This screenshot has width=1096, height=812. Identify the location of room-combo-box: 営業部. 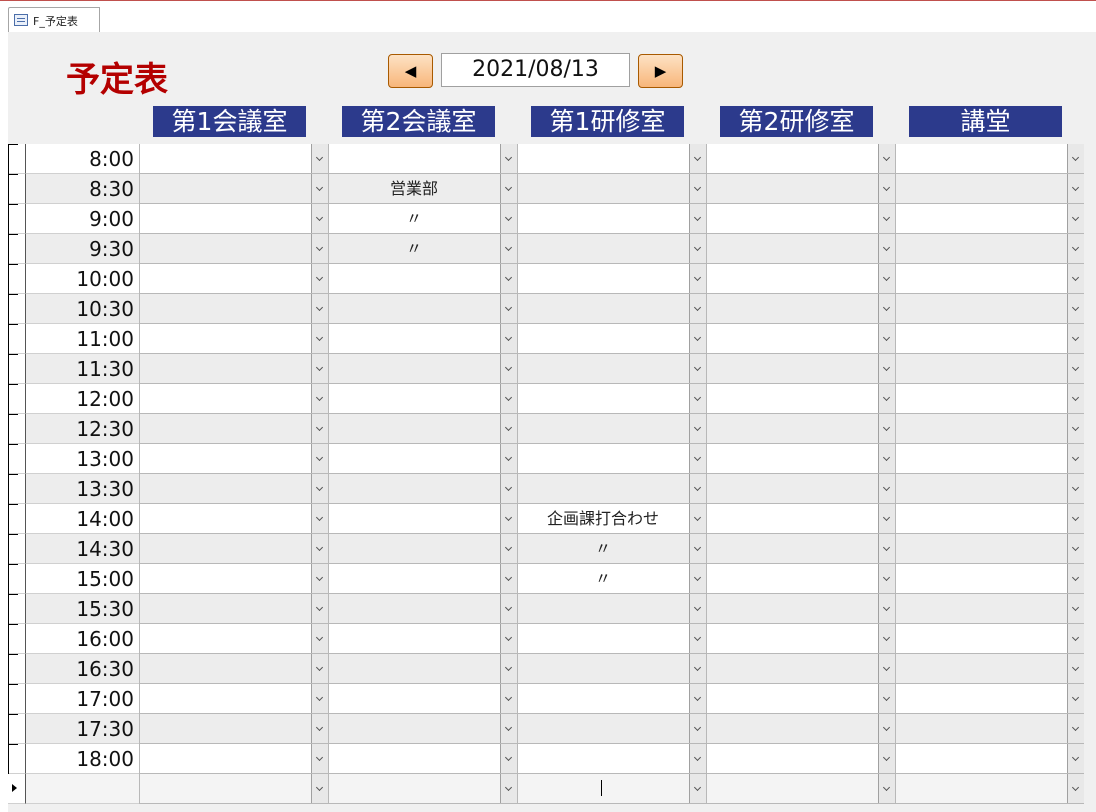
(422, 189).